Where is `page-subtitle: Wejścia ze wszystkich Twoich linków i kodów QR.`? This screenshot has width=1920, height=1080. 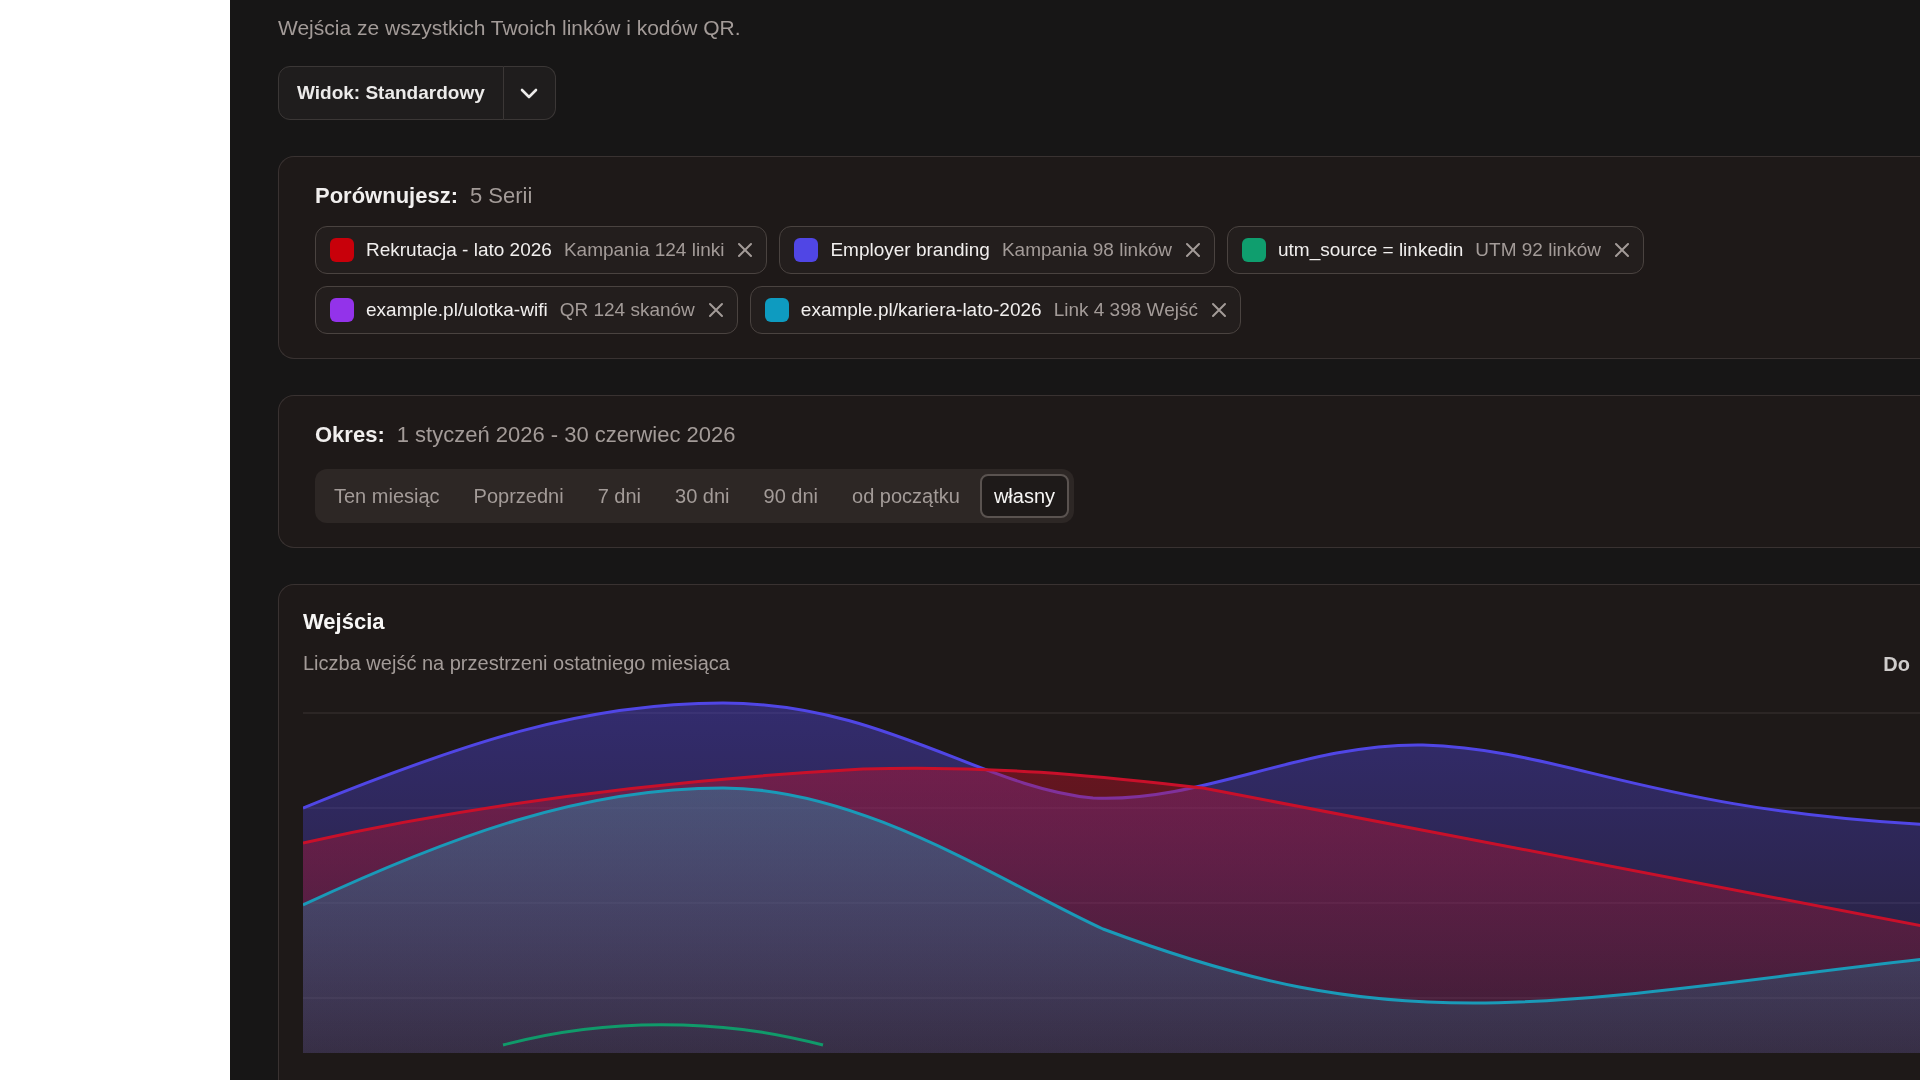 page-subtitle: Wejścia ze wszystkich Twoich linków i kodów QR. is located at coordinates (510, 28).